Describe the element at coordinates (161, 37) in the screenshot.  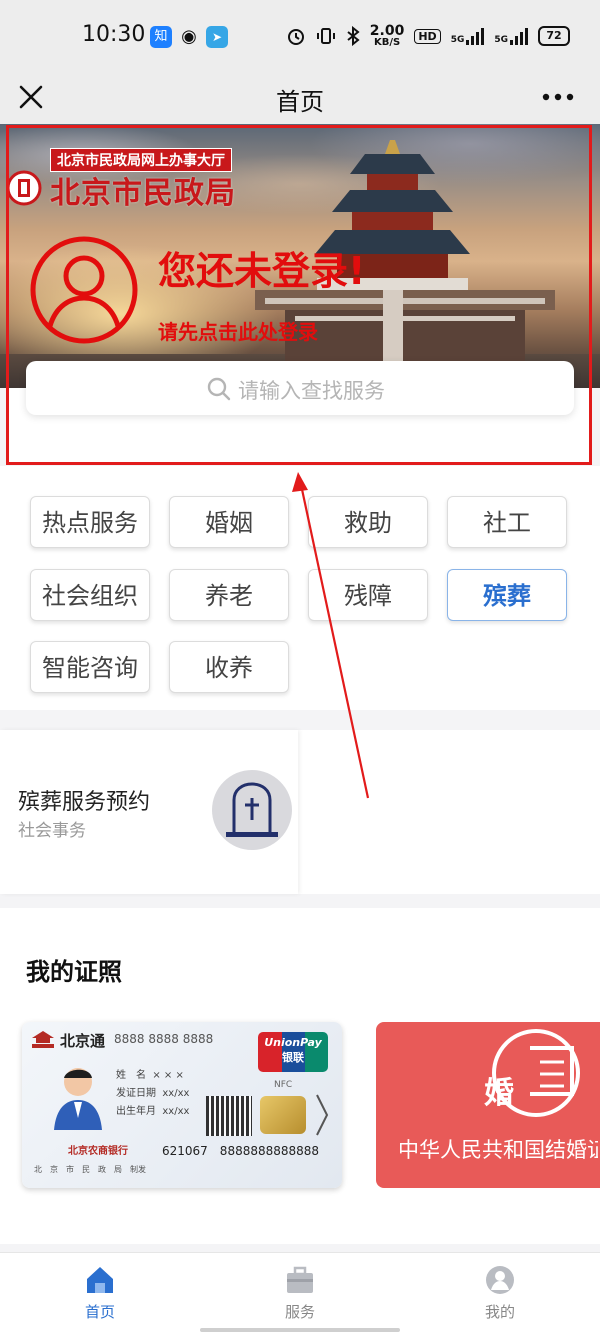
I see `zhihu-icon: 知` at that location.